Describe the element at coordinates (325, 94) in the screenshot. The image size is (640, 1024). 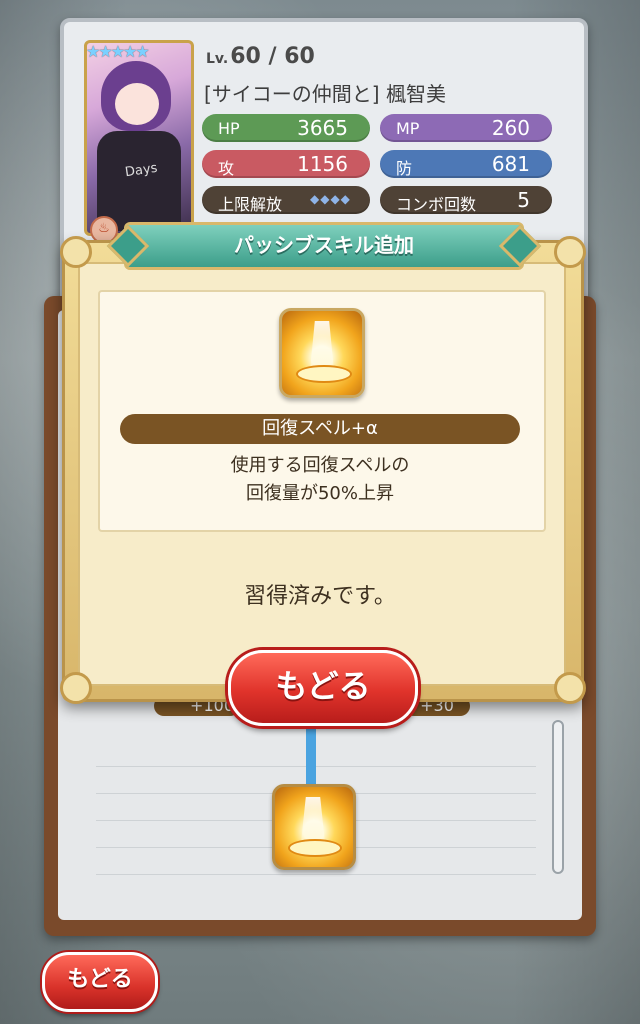
I see `character-name: [サイコーの仲間と] 楓智美` at that location.